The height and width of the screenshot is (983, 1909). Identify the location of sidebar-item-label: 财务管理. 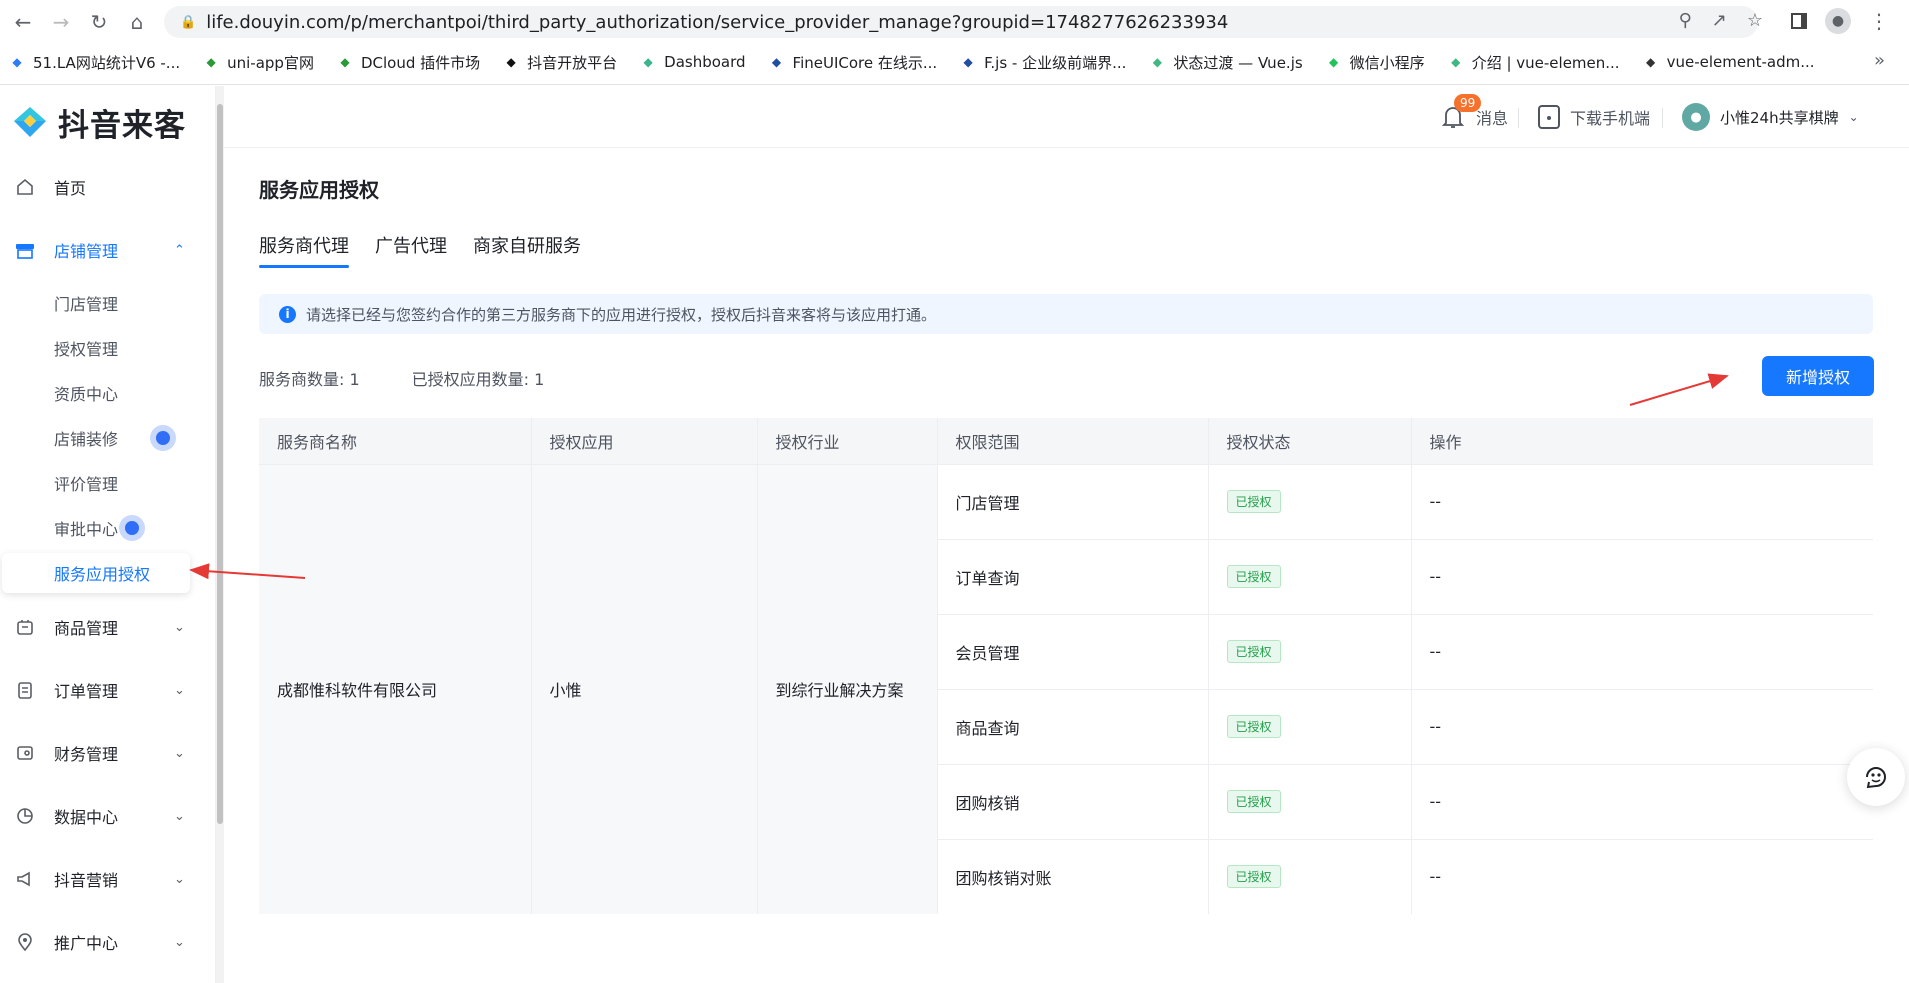
(86, 754).